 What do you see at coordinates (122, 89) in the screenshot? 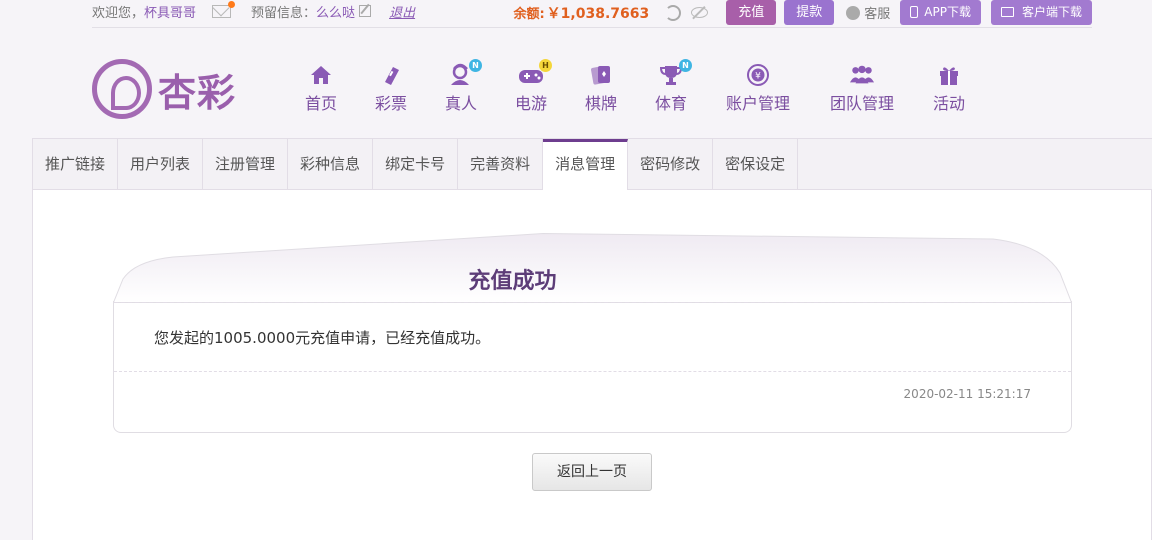
I see `logo-emblem-icon` at bounding box center [122, 89].